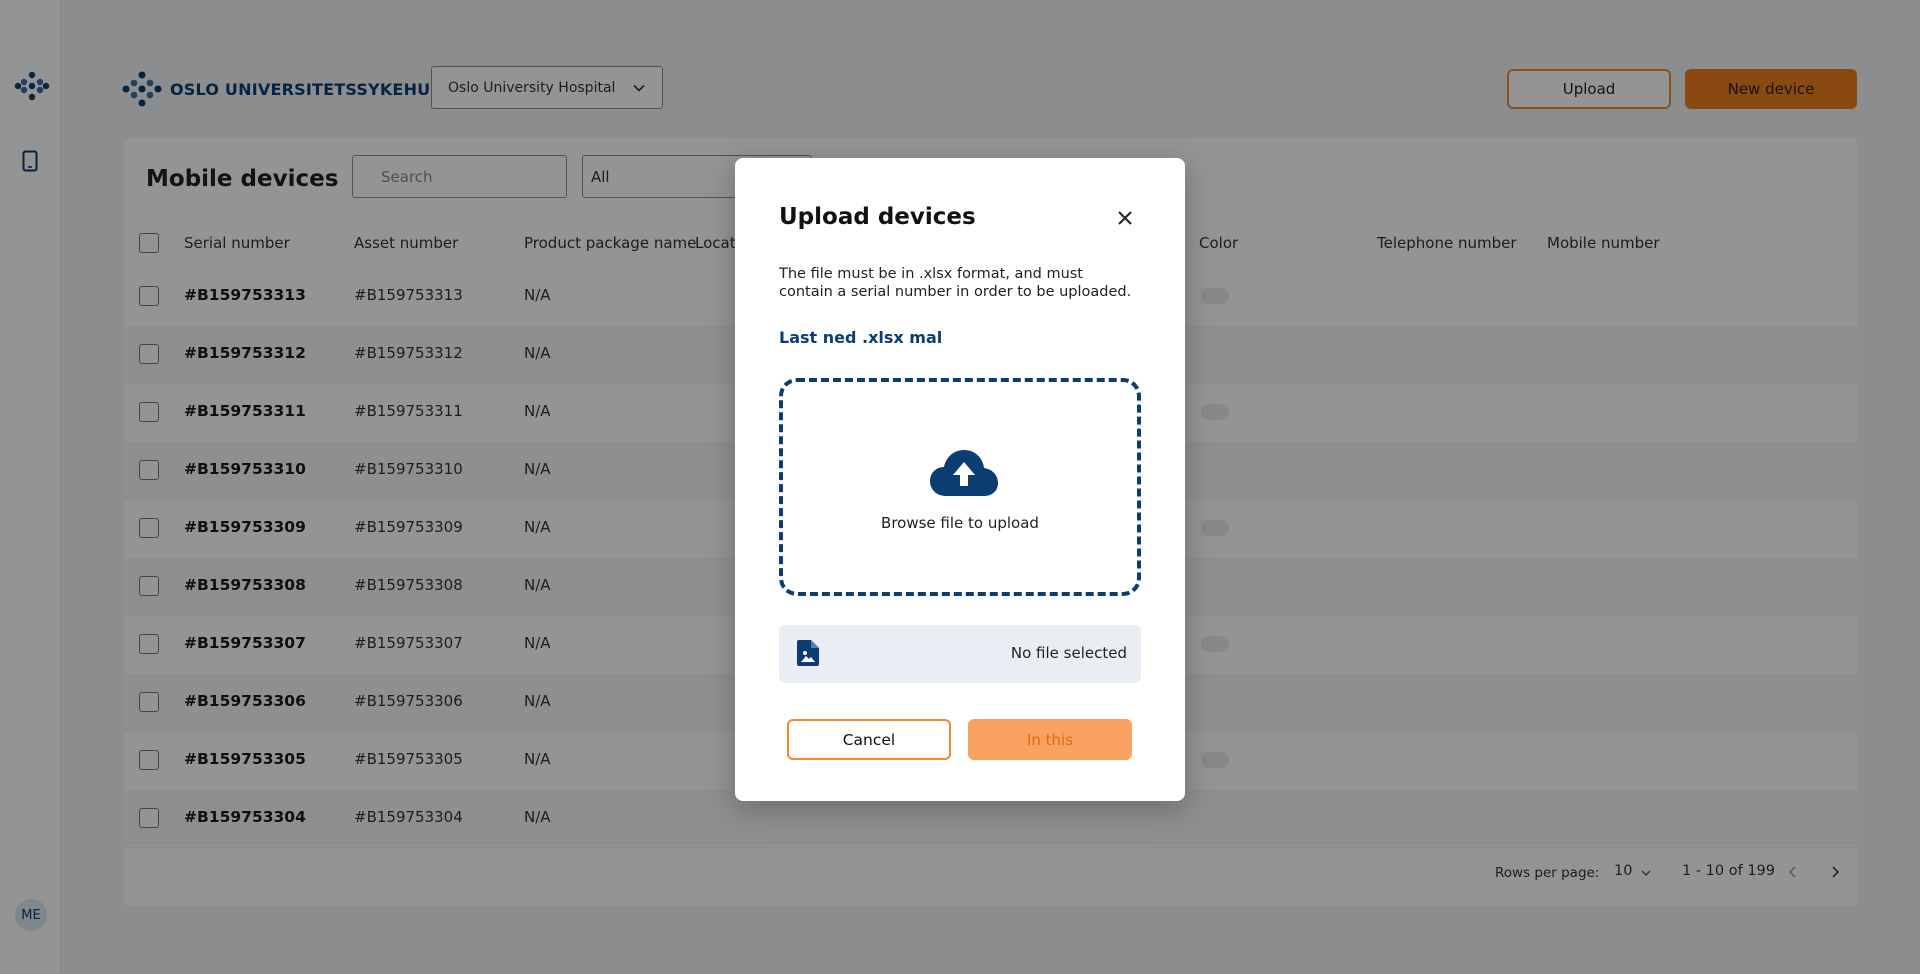 The height and width of the screenshot is (974, 1920). Describe the element at coordinates (860, 337) in the screenshot. I see `download-template-link: Last ned .xlsx mal` at that location.